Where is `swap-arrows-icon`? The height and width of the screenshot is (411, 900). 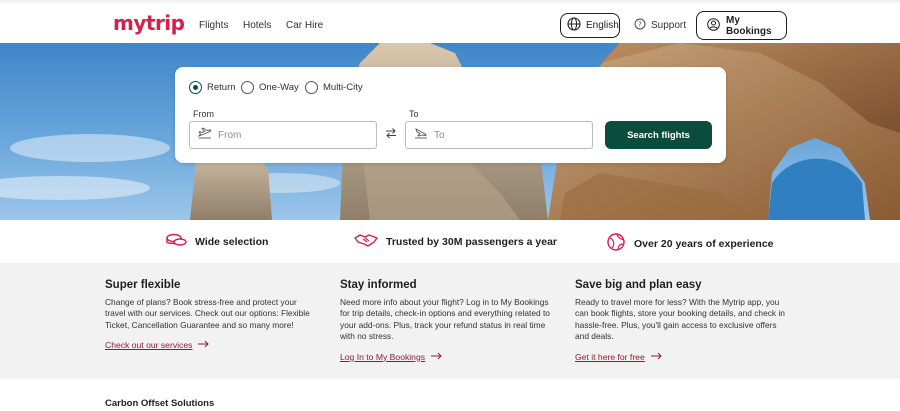
swap-arrows-icon is located at coordinates (391, 135).